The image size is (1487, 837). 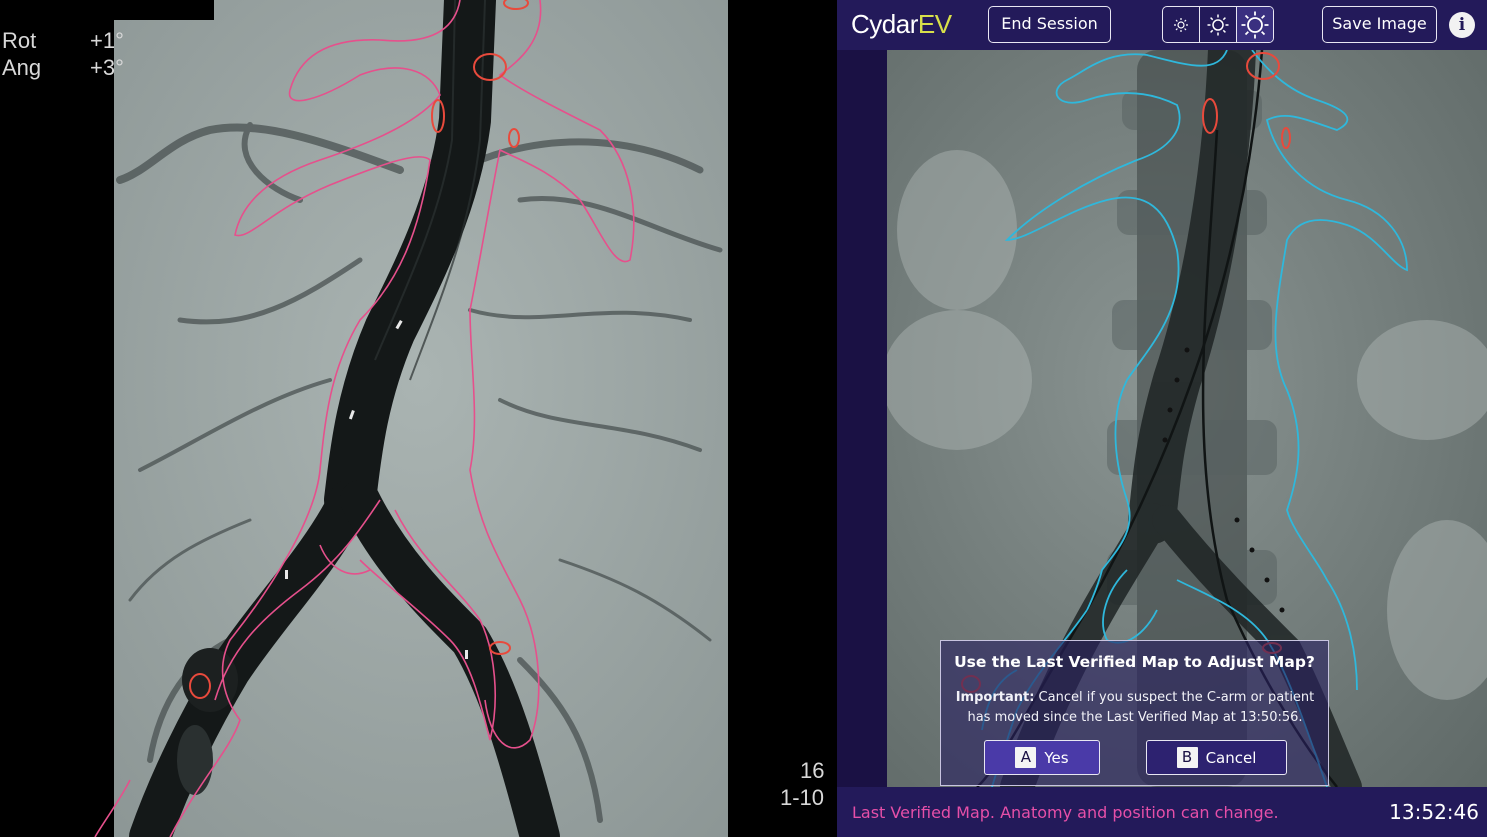 What do you see at coordinates (1042, 757) in the screenshot?
I see `yes-button: A Yes` at bounding box center [1042, 757].